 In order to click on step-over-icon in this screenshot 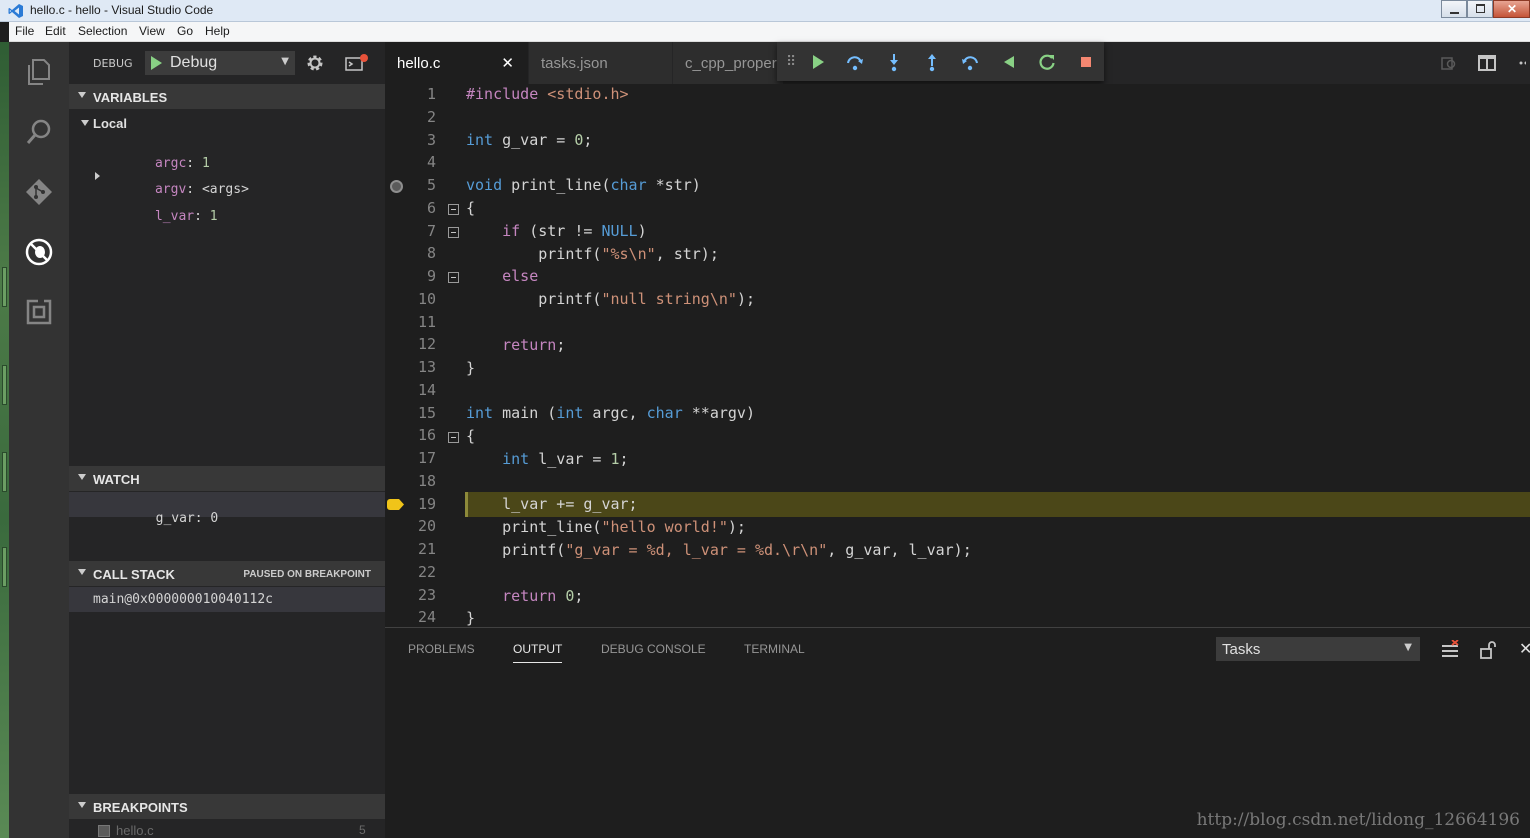, I will do `click(855, 62)`.